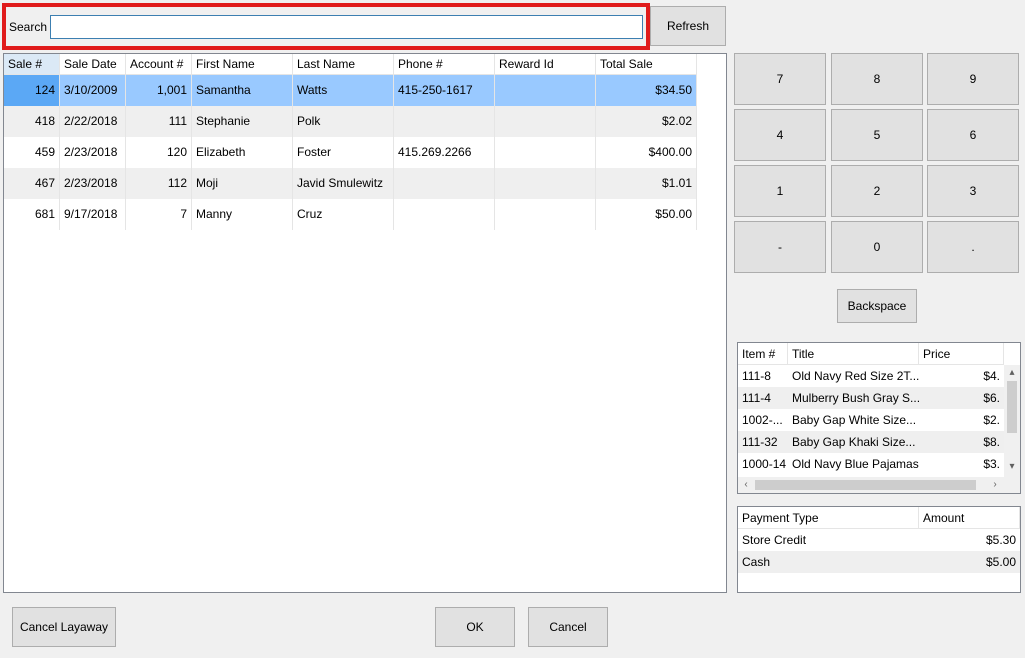 This screenshot has width=1025, height=658. I want to click on list-cell: $3., so click(991, 464).